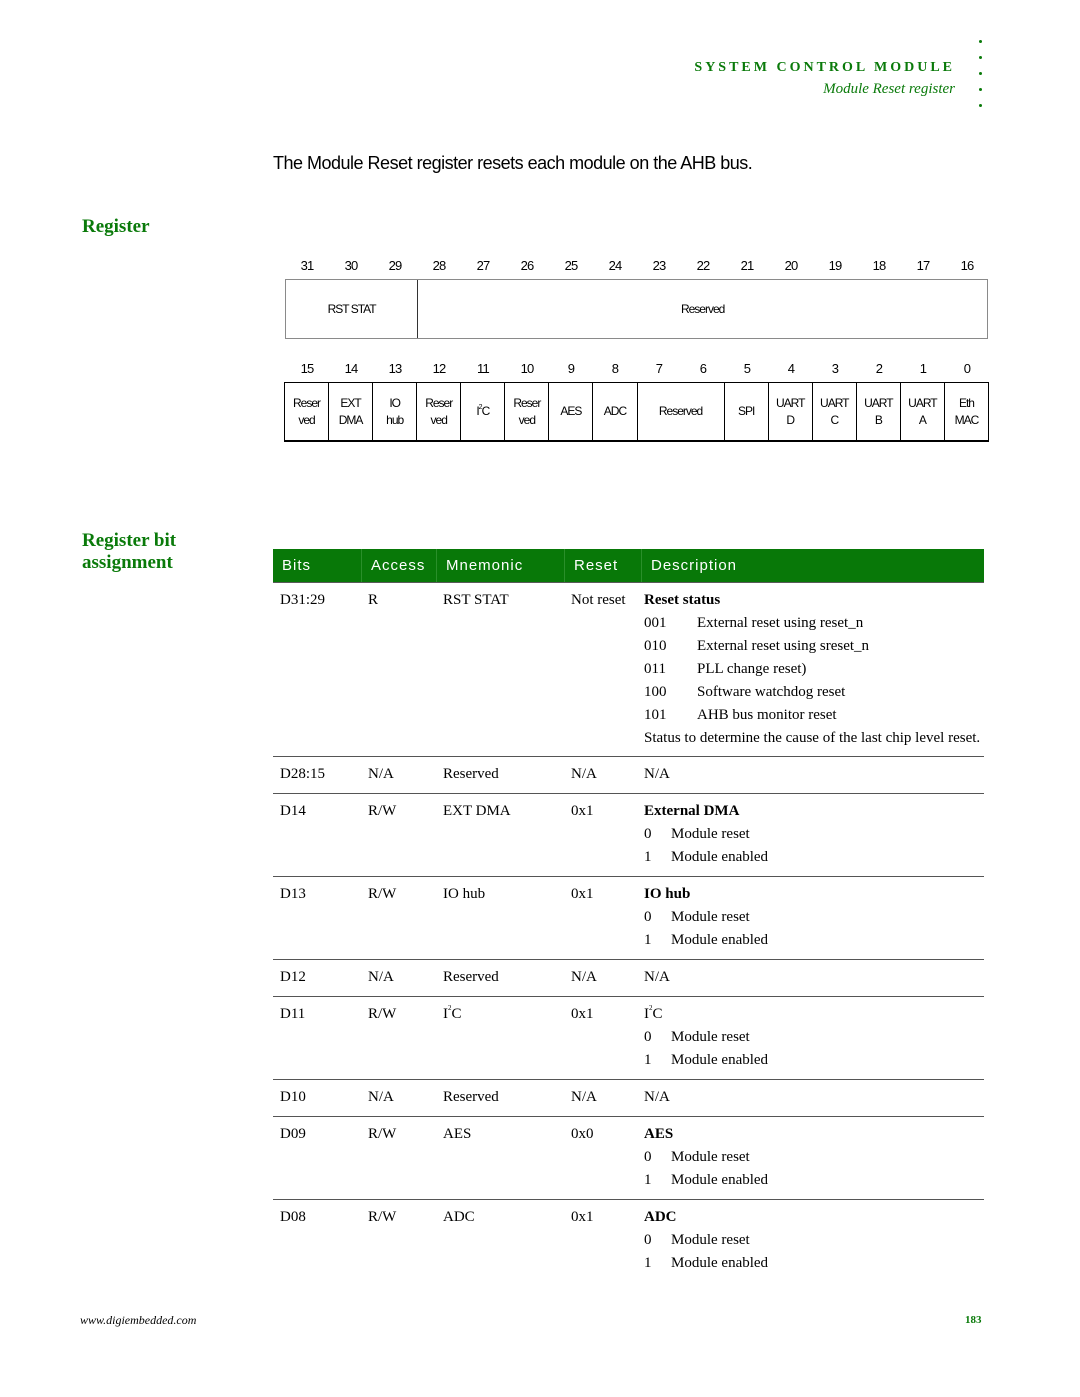 The height and width of the screenshot is (1397, 1080). I want to click on description-title: AES, so click(659, 1134).